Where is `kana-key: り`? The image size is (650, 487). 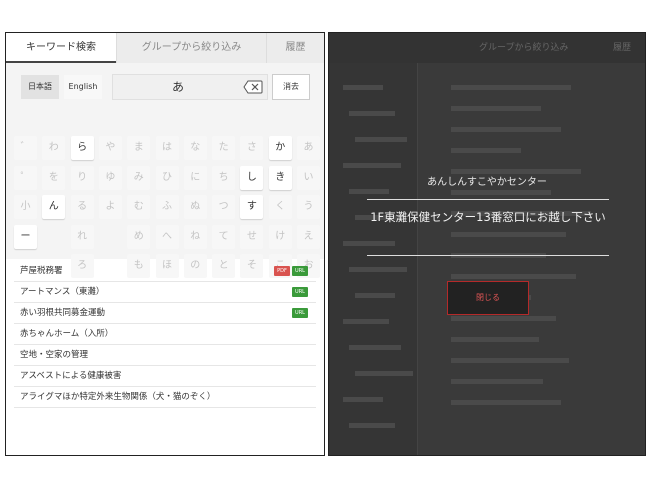
kana-key: り is located at coordinates (82, 177).